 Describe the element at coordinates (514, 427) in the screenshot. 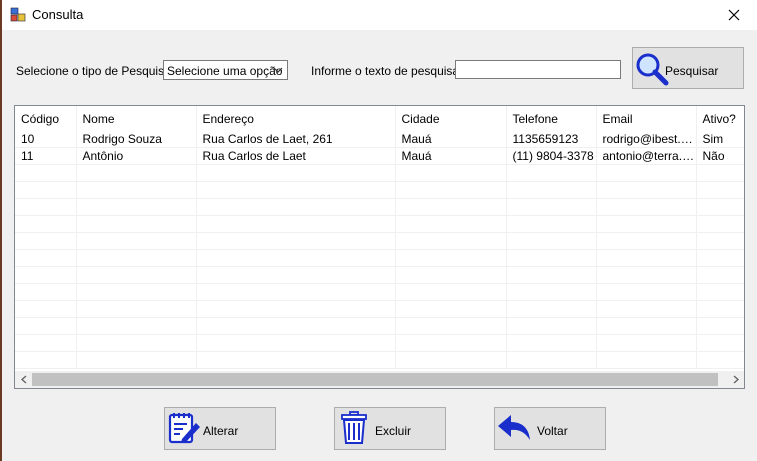

I see `back-arrow-icon` at that location.